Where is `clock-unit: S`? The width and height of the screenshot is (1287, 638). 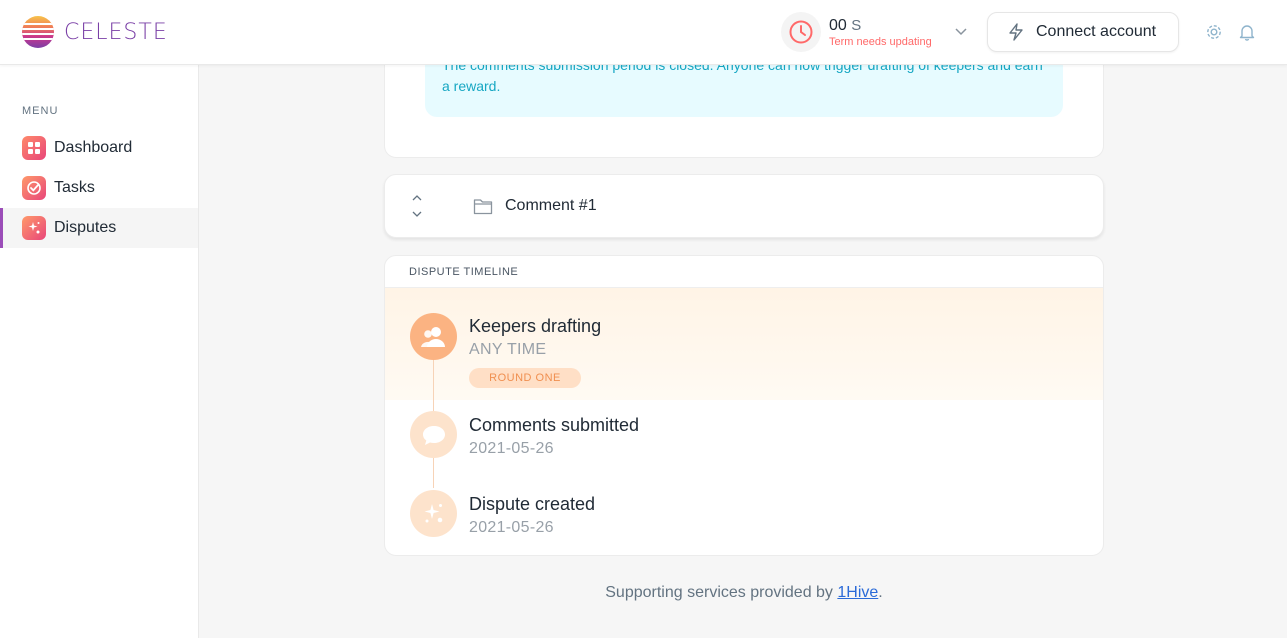
clock-unit: S is located at coordinates (856, 25).